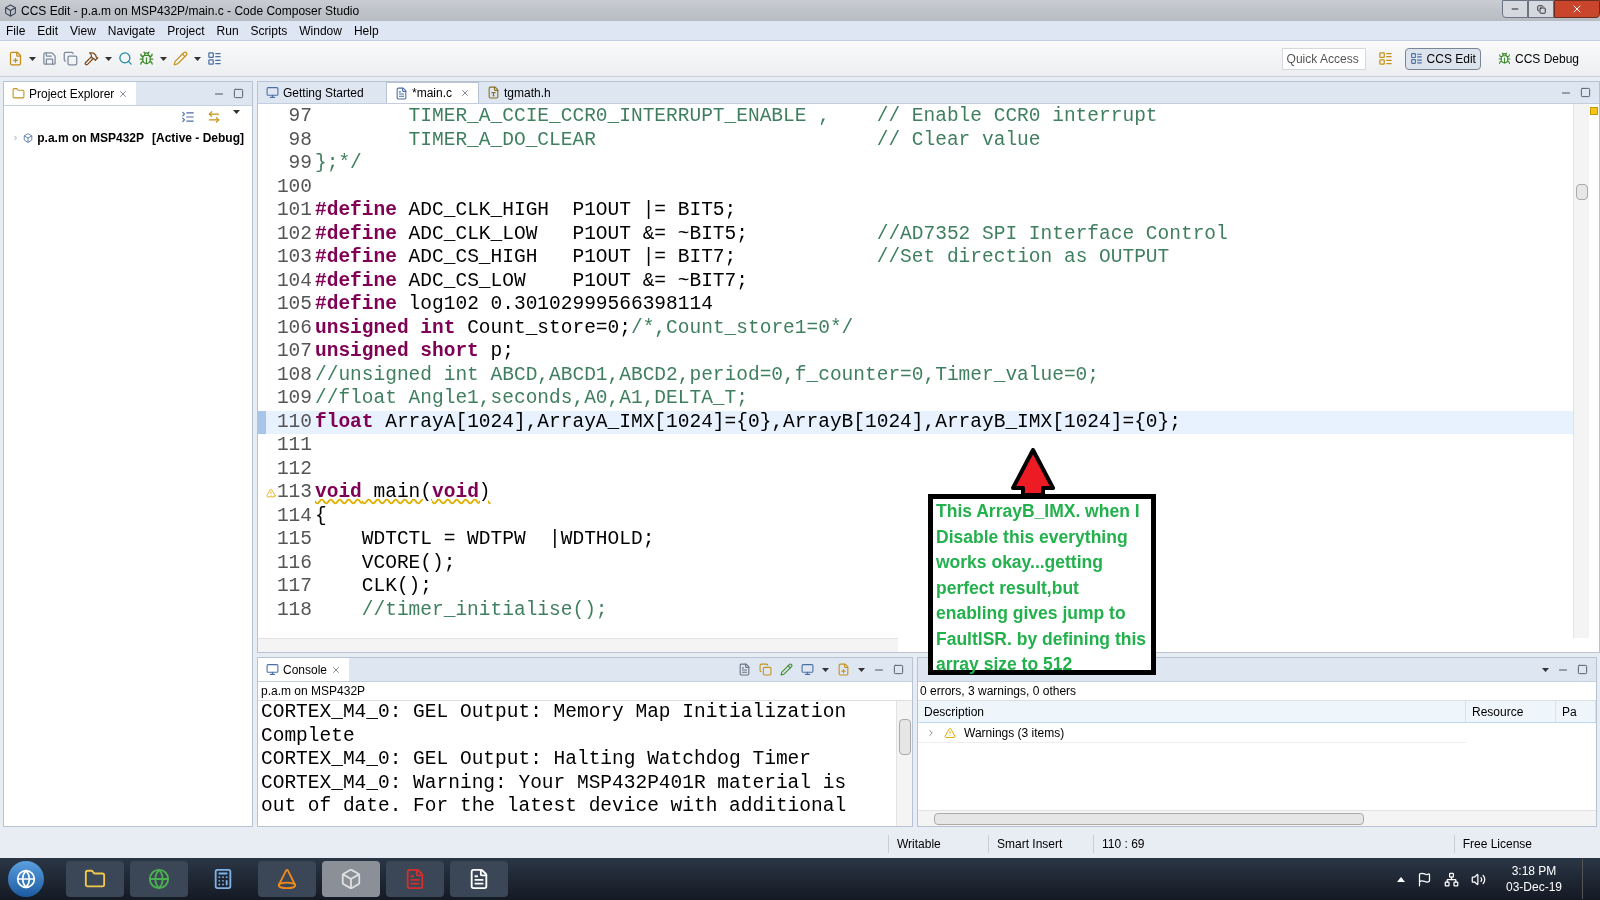 The image size is (1600, 900). Describe the element at coordinates (1534, 871) in the screenshot. I see `clock-time: 3:18 PM` at that location.